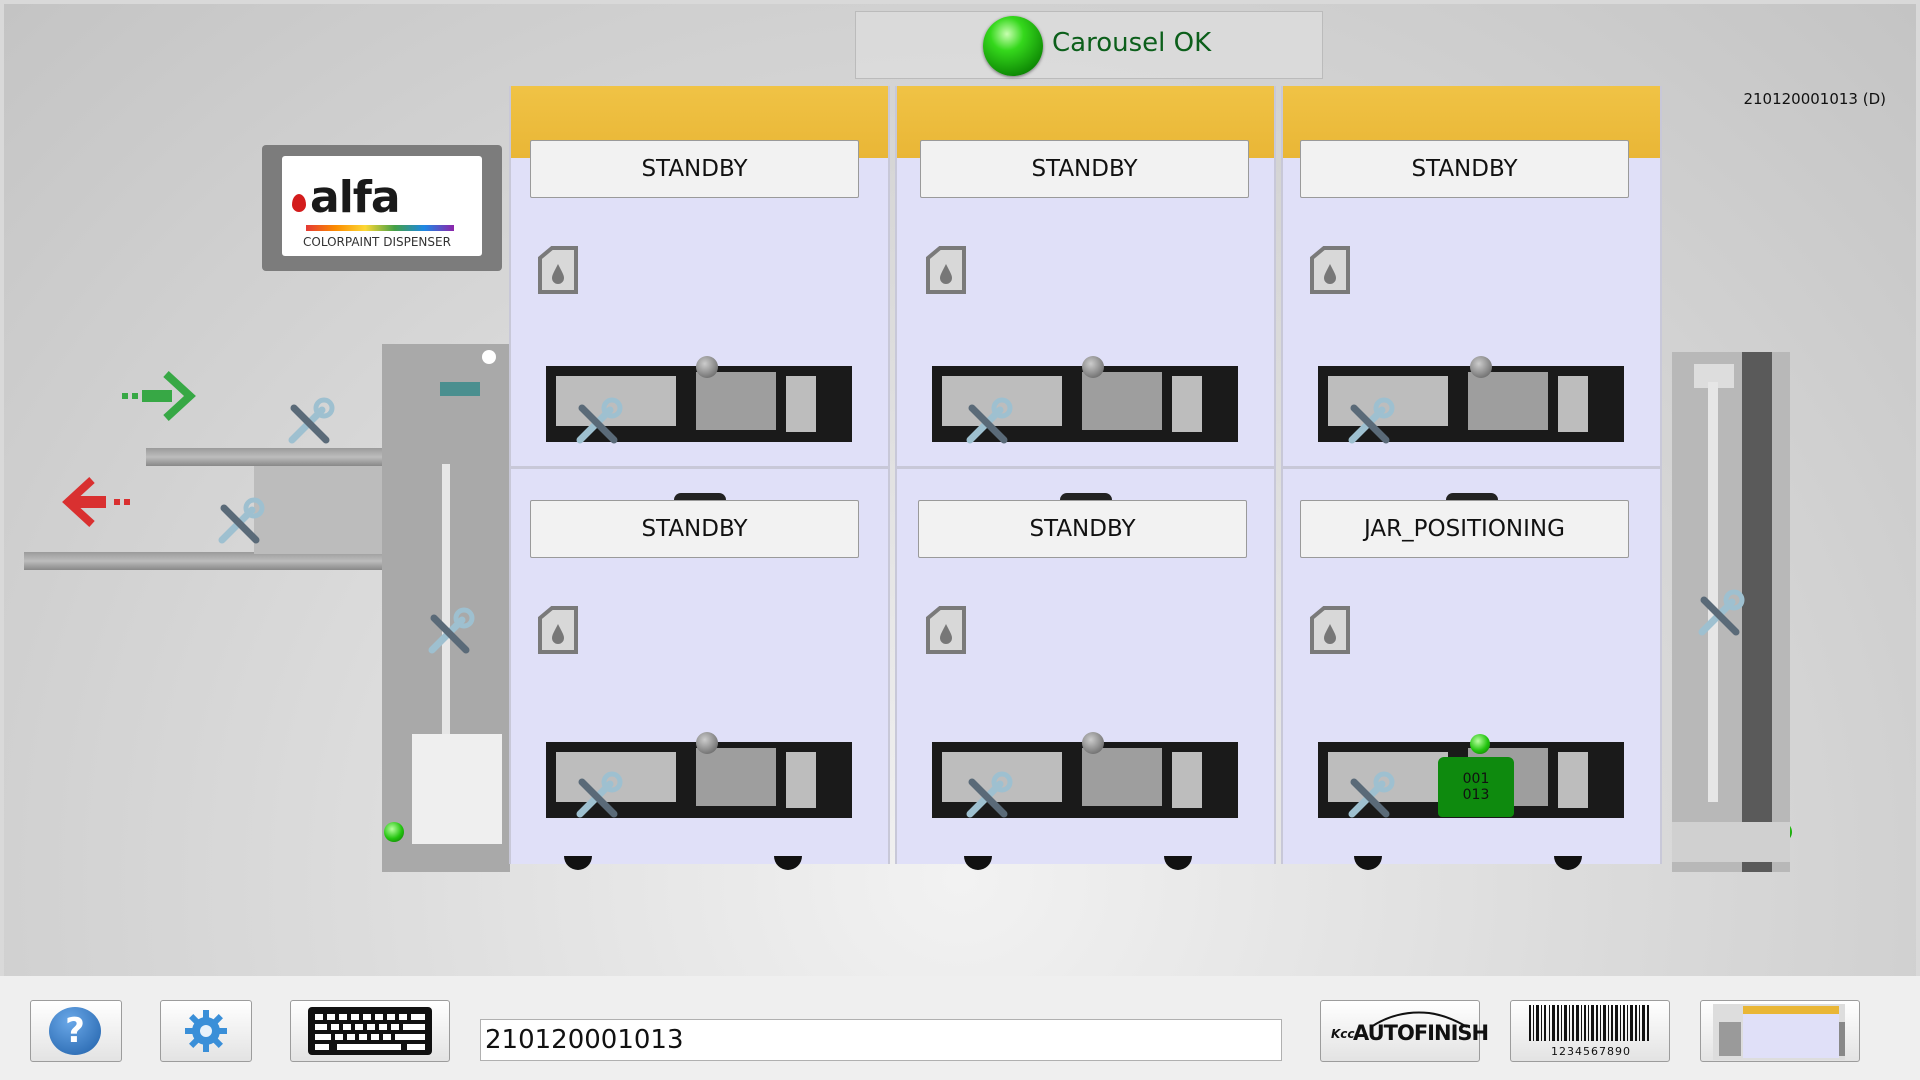  I want to click on unit-5-state-button: STANDBY, so click(1082, 529).